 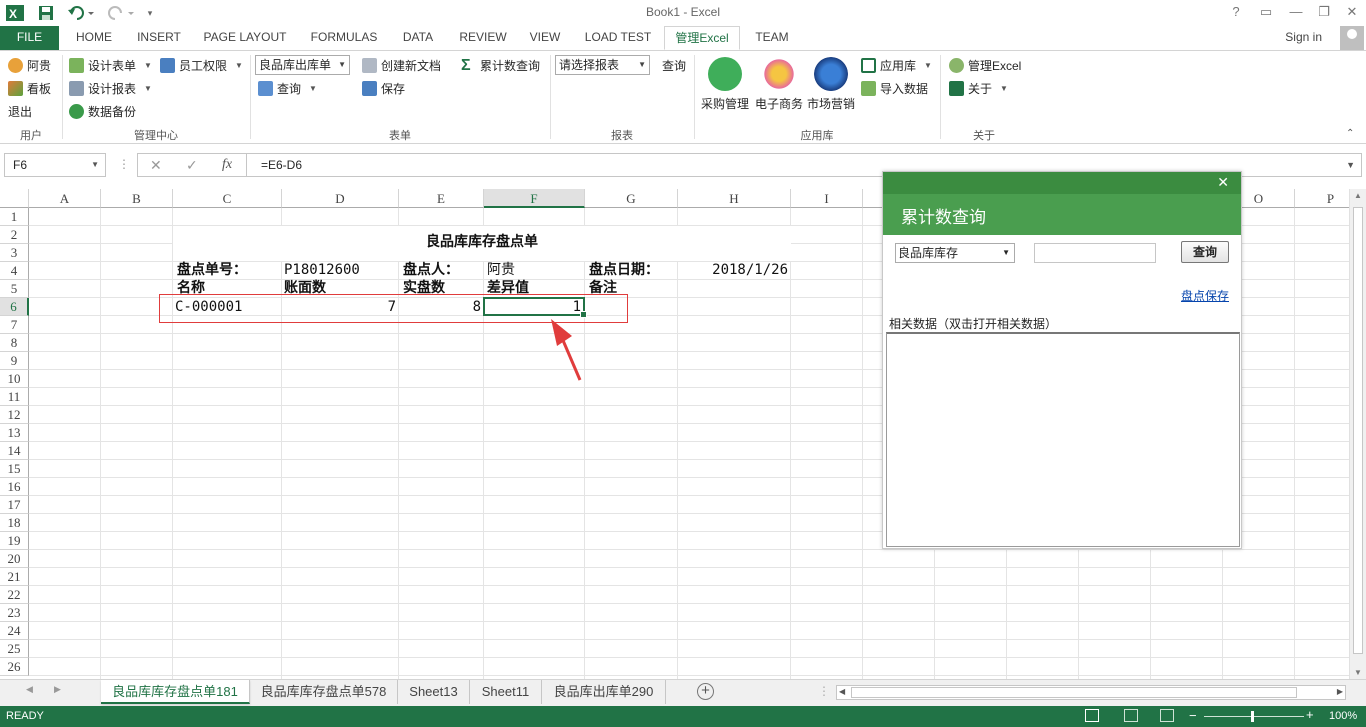 What do you see at coordinates (14, 649) in the screenshot?
I see `row-header: 25` at bounding box center [14, 649].